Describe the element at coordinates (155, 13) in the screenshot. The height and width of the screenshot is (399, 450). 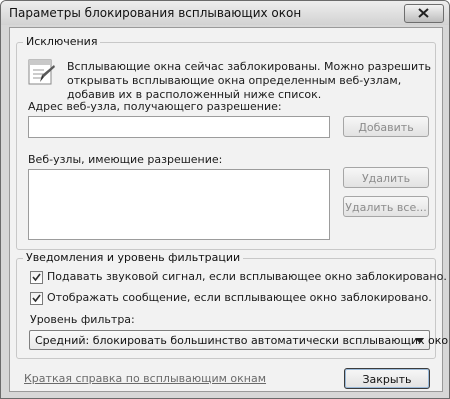
I see `window-title: Параметры блокирования всплывающих окон` at that location.